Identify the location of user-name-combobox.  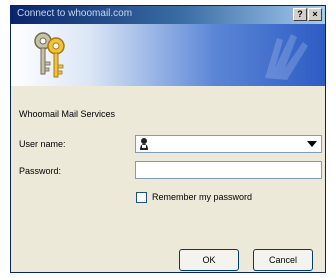
(228, 144).